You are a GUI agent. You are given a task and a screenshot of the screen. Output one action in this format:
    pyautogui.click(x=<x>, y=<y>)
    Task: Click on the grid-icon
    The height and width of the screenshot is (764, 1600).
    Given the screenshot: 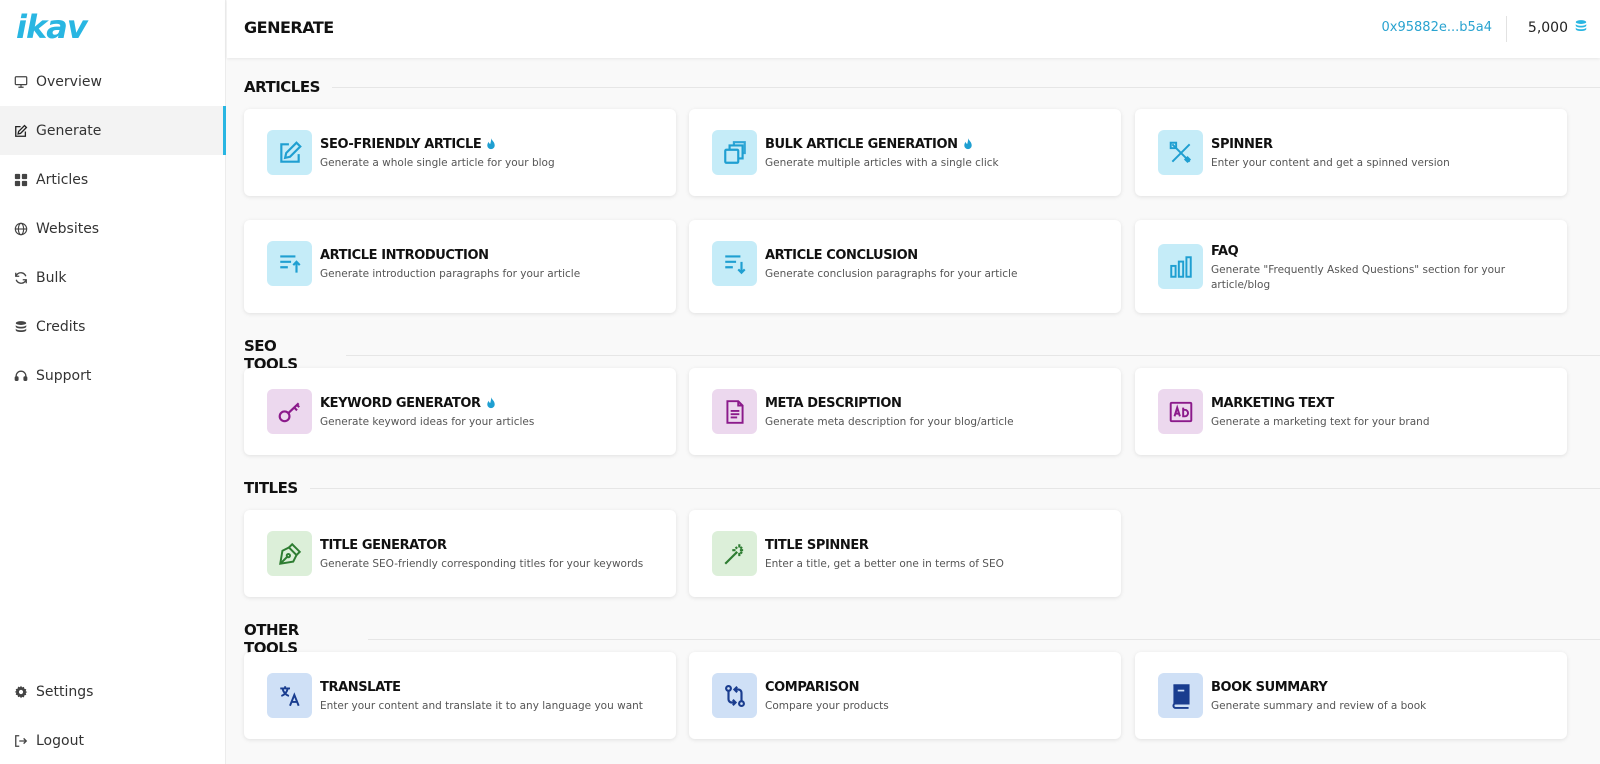 What is the action you would take?
    pyautogui.click(x=21, y=180)
    